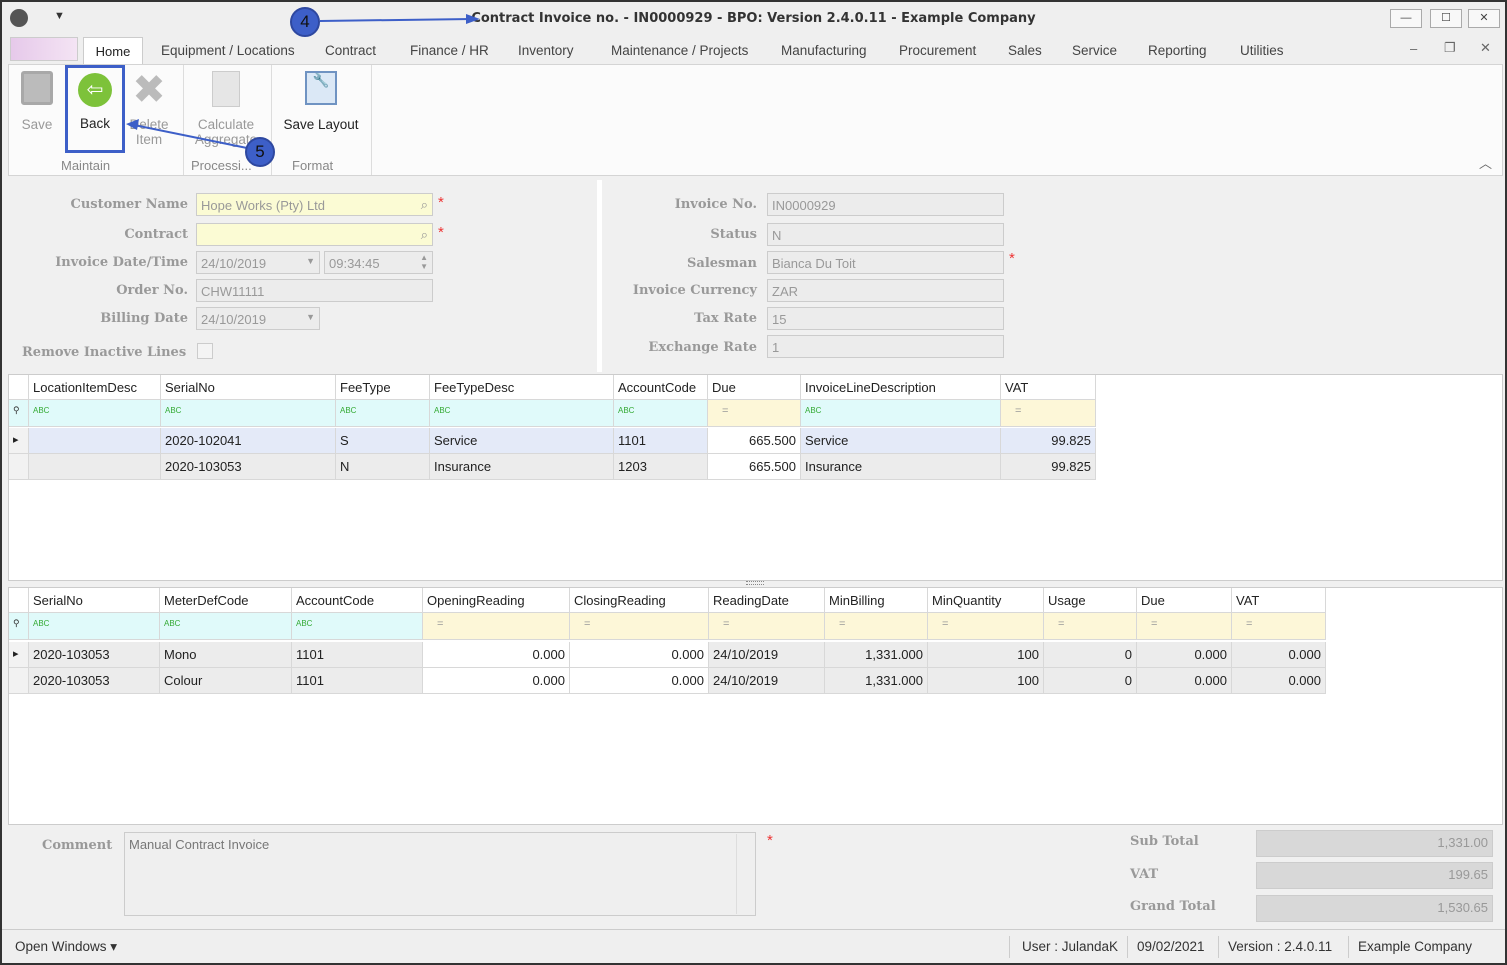  Describe the element at coordinates (378, 262) in the screenshot. I see `invoice-time-field: 09:34:45 ▲ ▼` at that location.